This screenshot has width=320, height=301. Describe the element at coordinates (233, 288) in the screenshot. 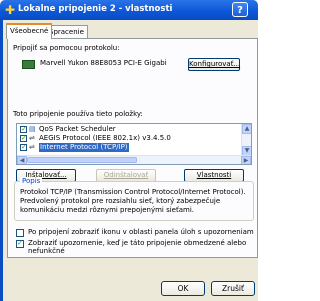

I see `cancel-button: Zrušiť` at that location.